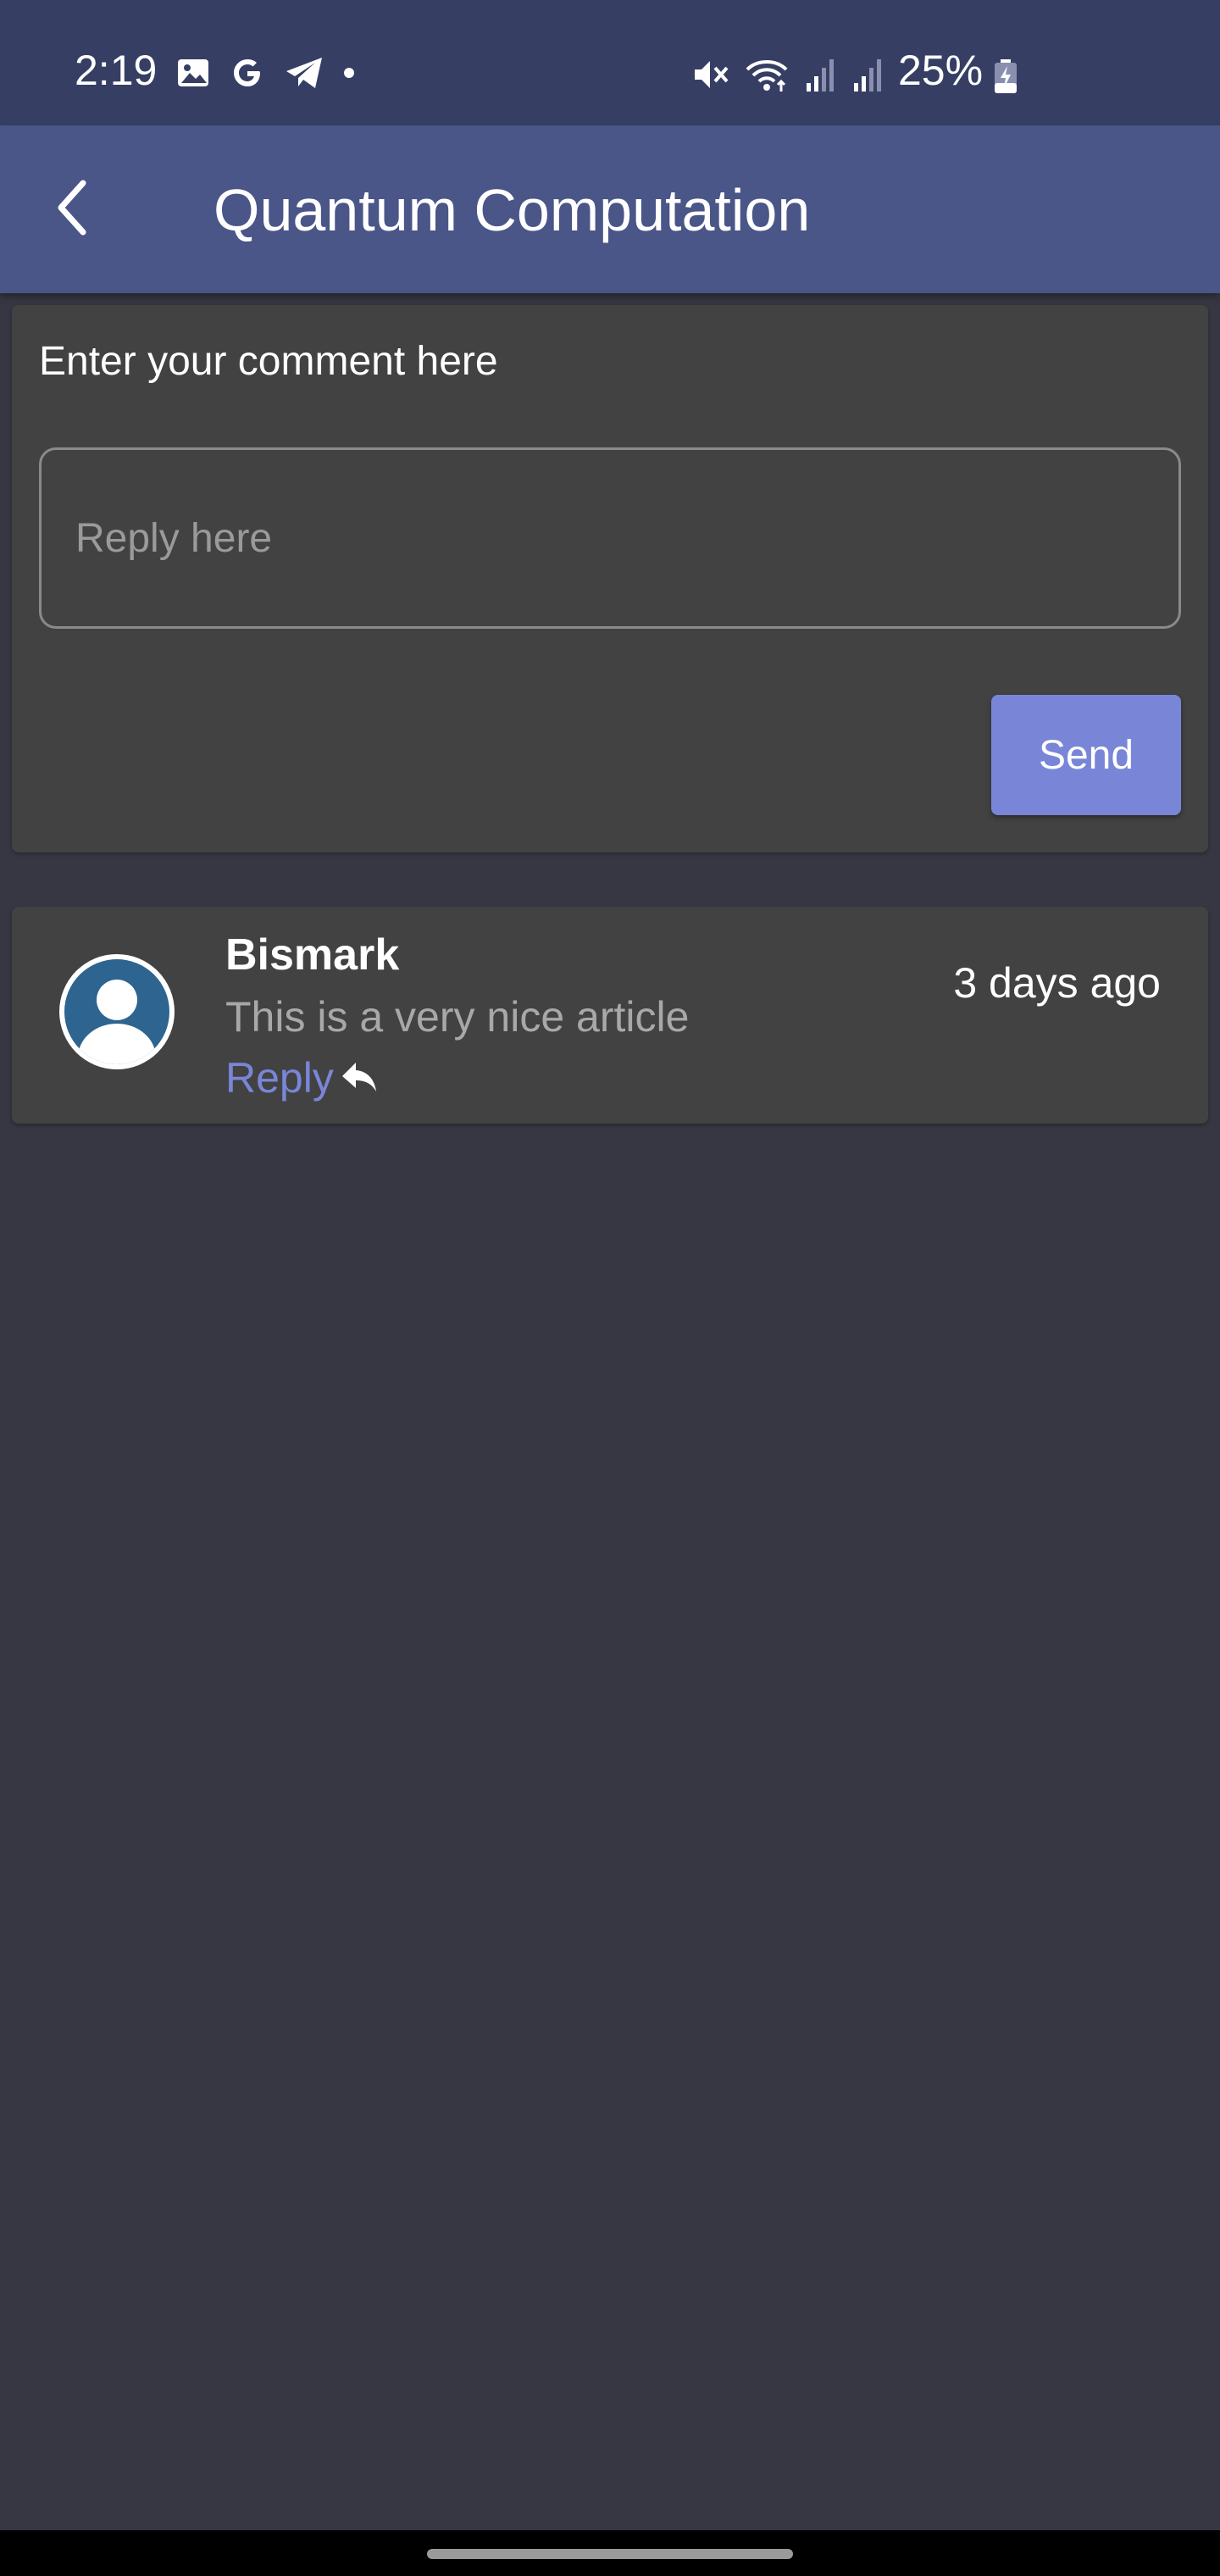 This screenshot has width=1220, height=2576. I want to click on reply-button: Reply, so click(301, 1077).